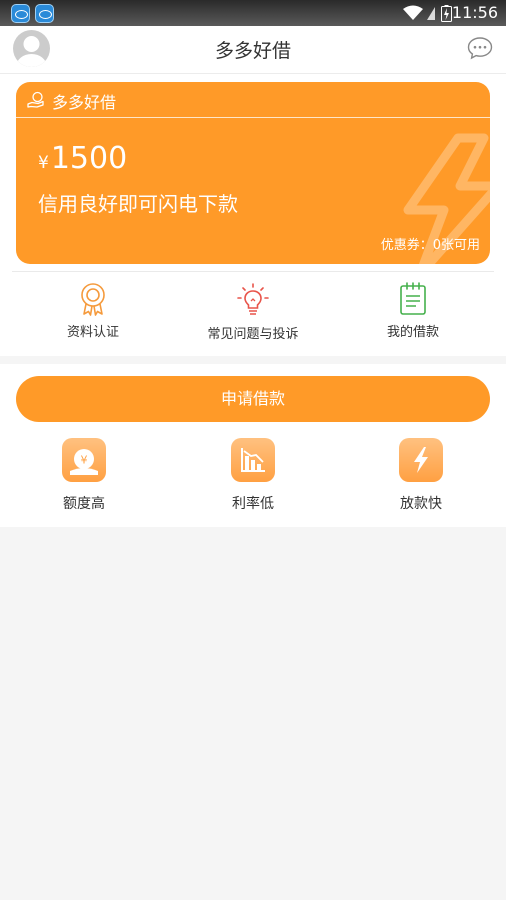  I want to click on feature-fast-loan: 放款快, so click(421, 475).